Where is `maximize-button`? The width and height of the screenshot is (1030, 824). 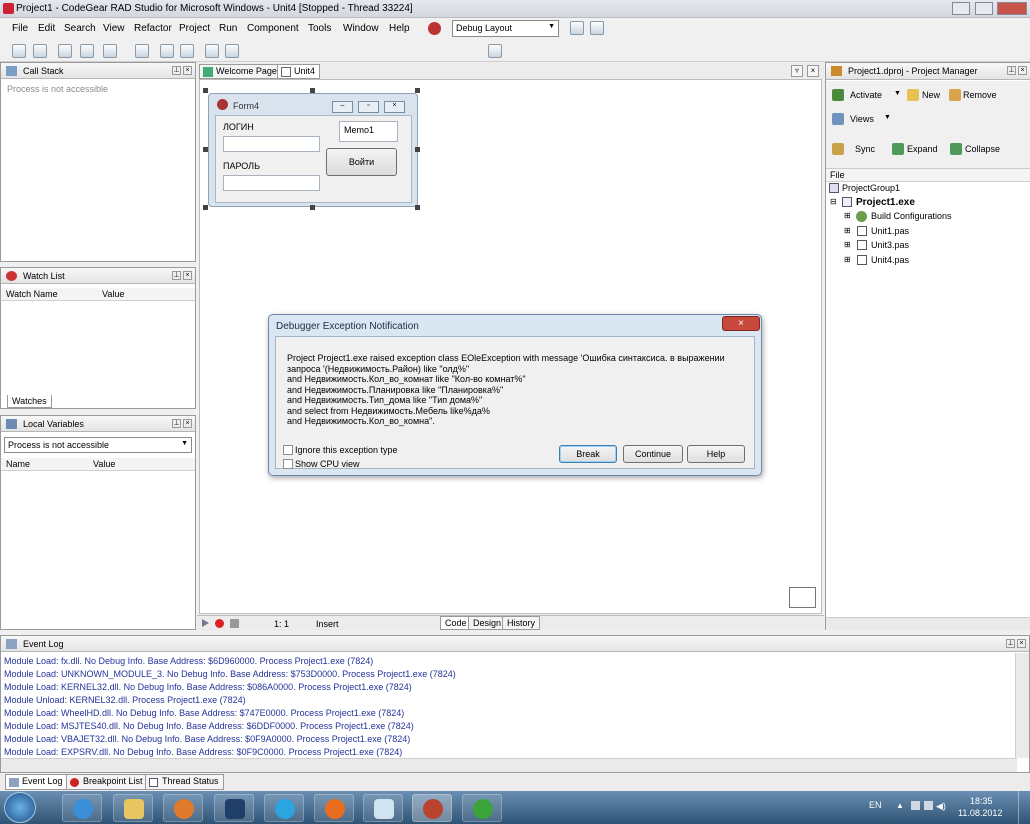
maximize-button is located at coordinates (984, 8).